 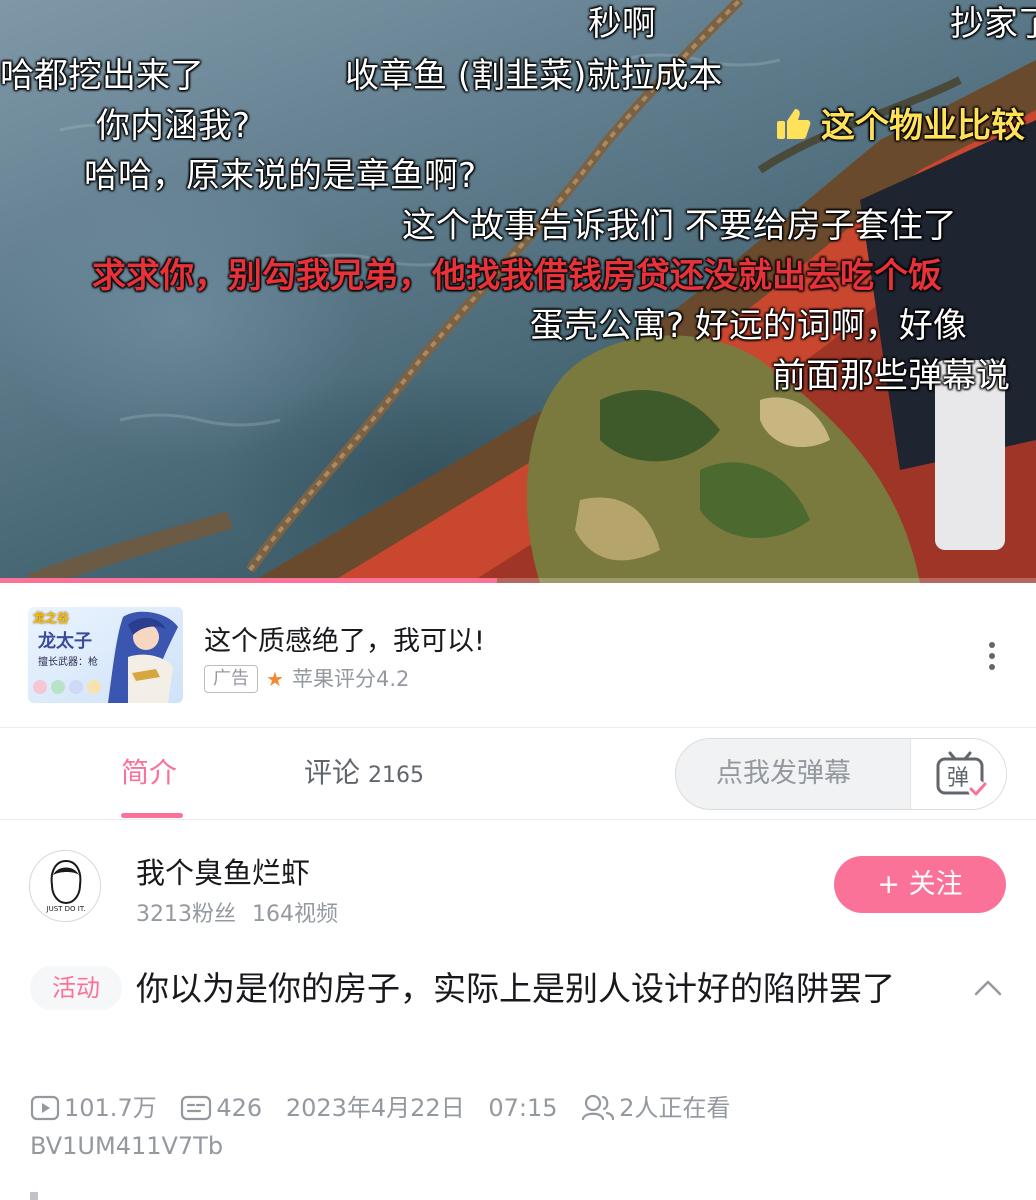 I want to click on watching-count: 2人正在看, so click(x=675, y=1108).